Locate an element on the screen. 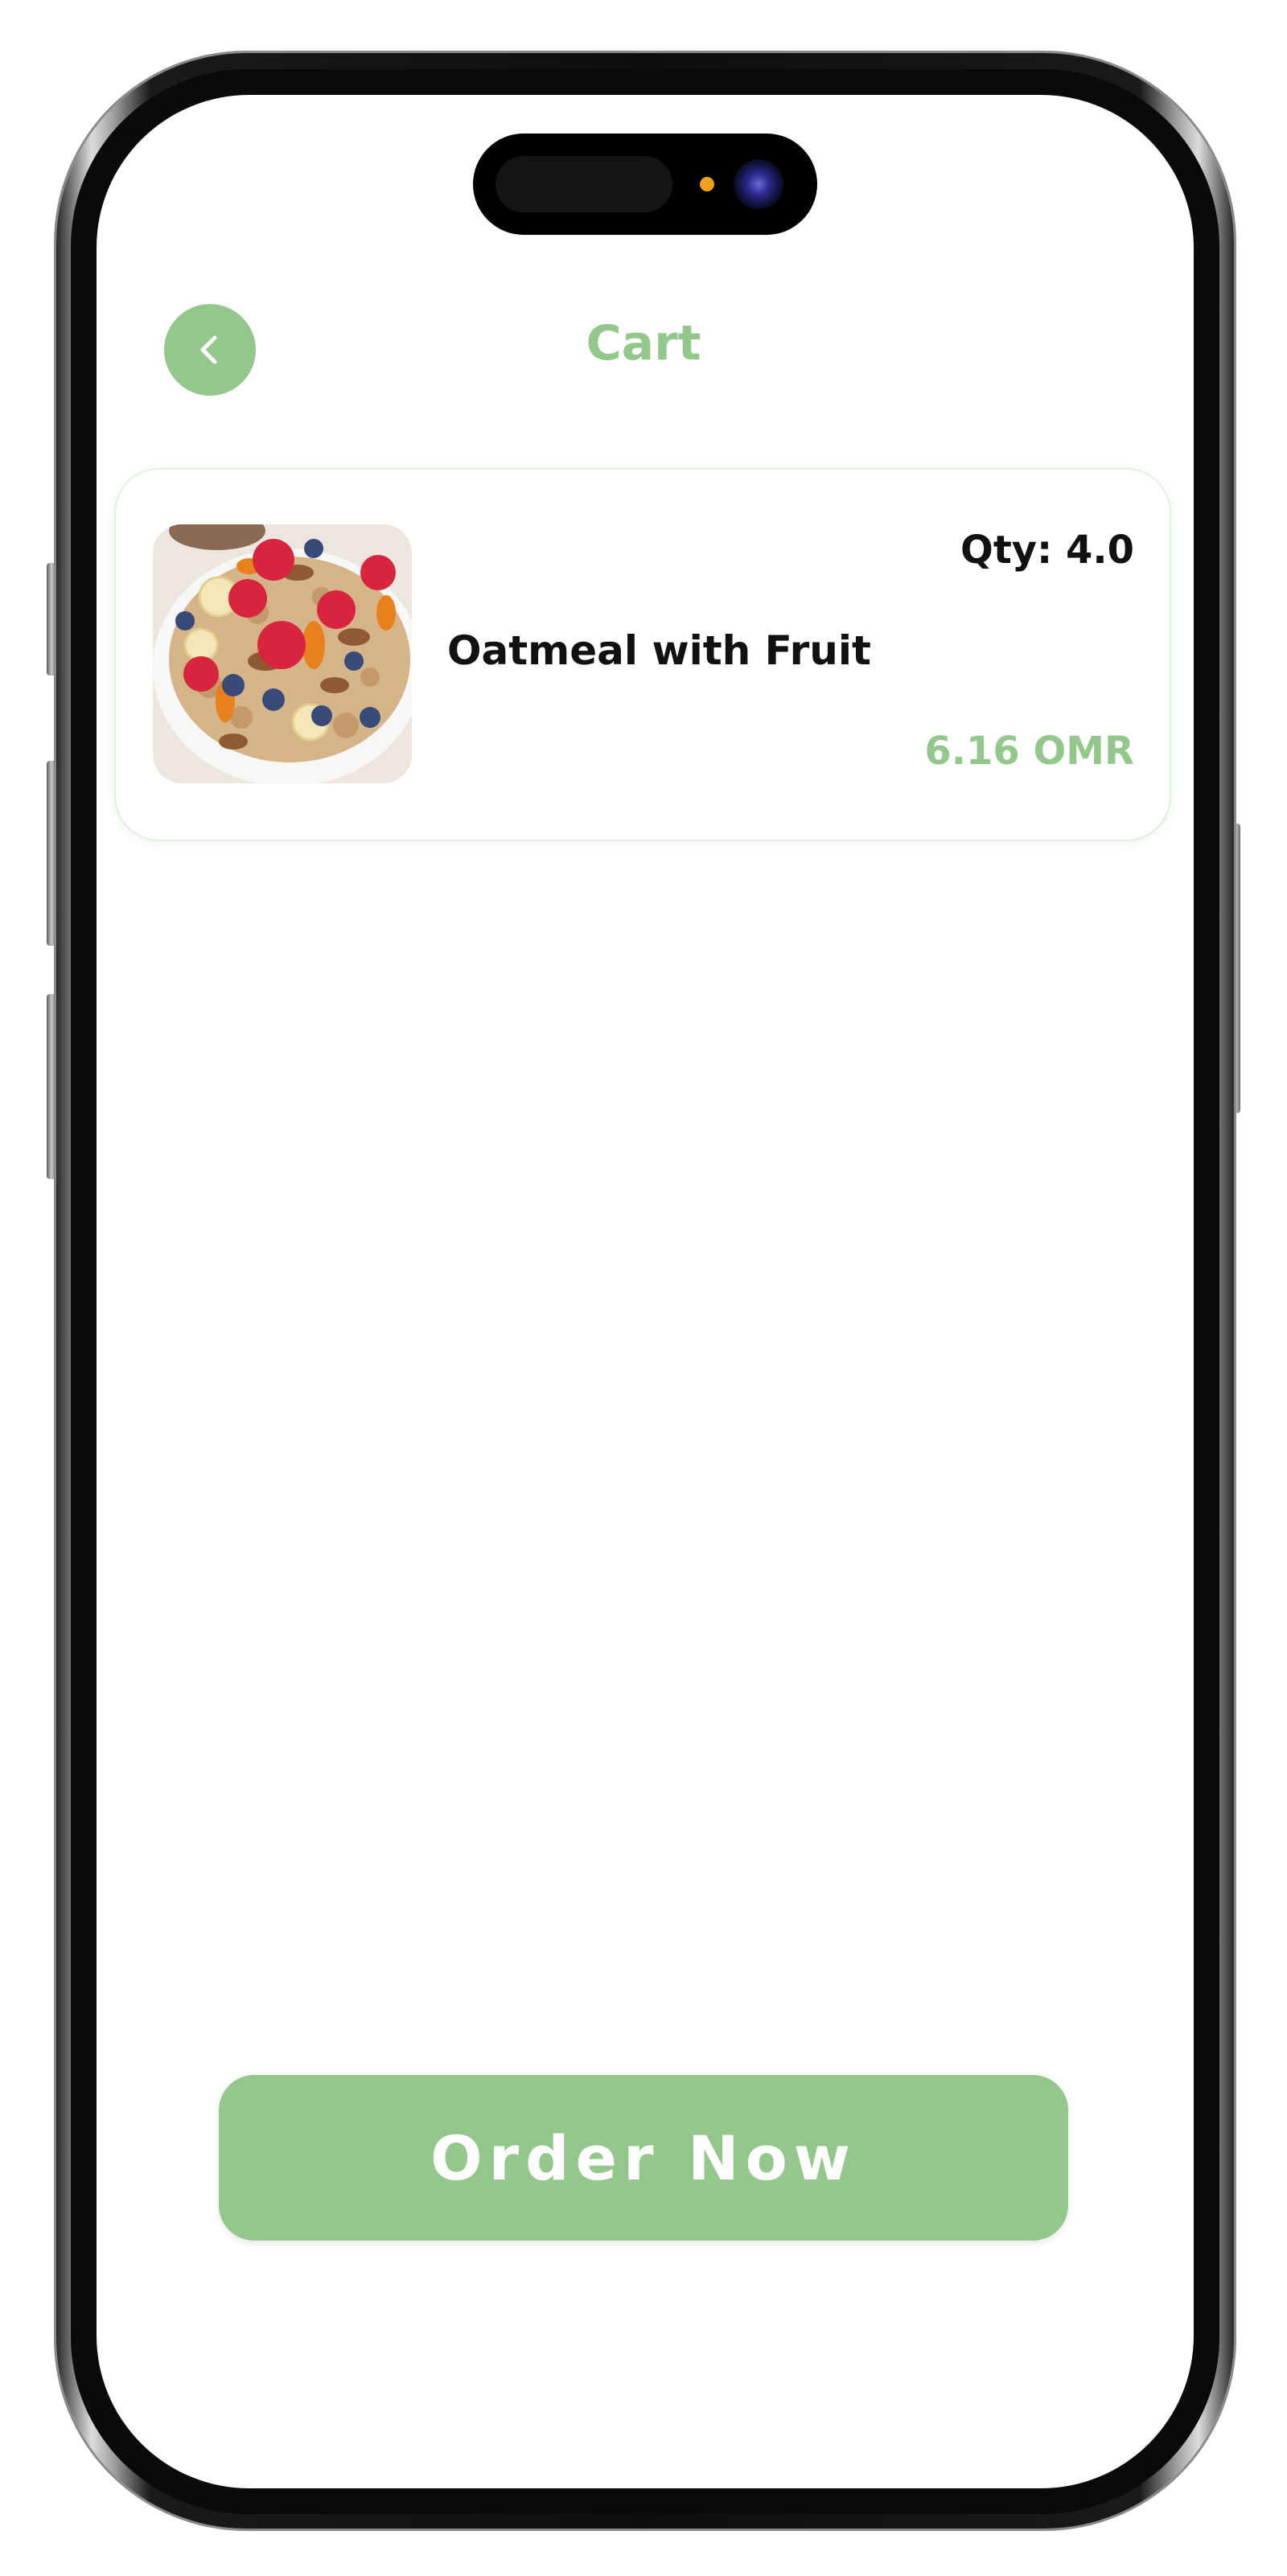 Image resolution: width=1287 pixels, height=2576 pixels. dynamic-island is located at coordinates (645, 184).